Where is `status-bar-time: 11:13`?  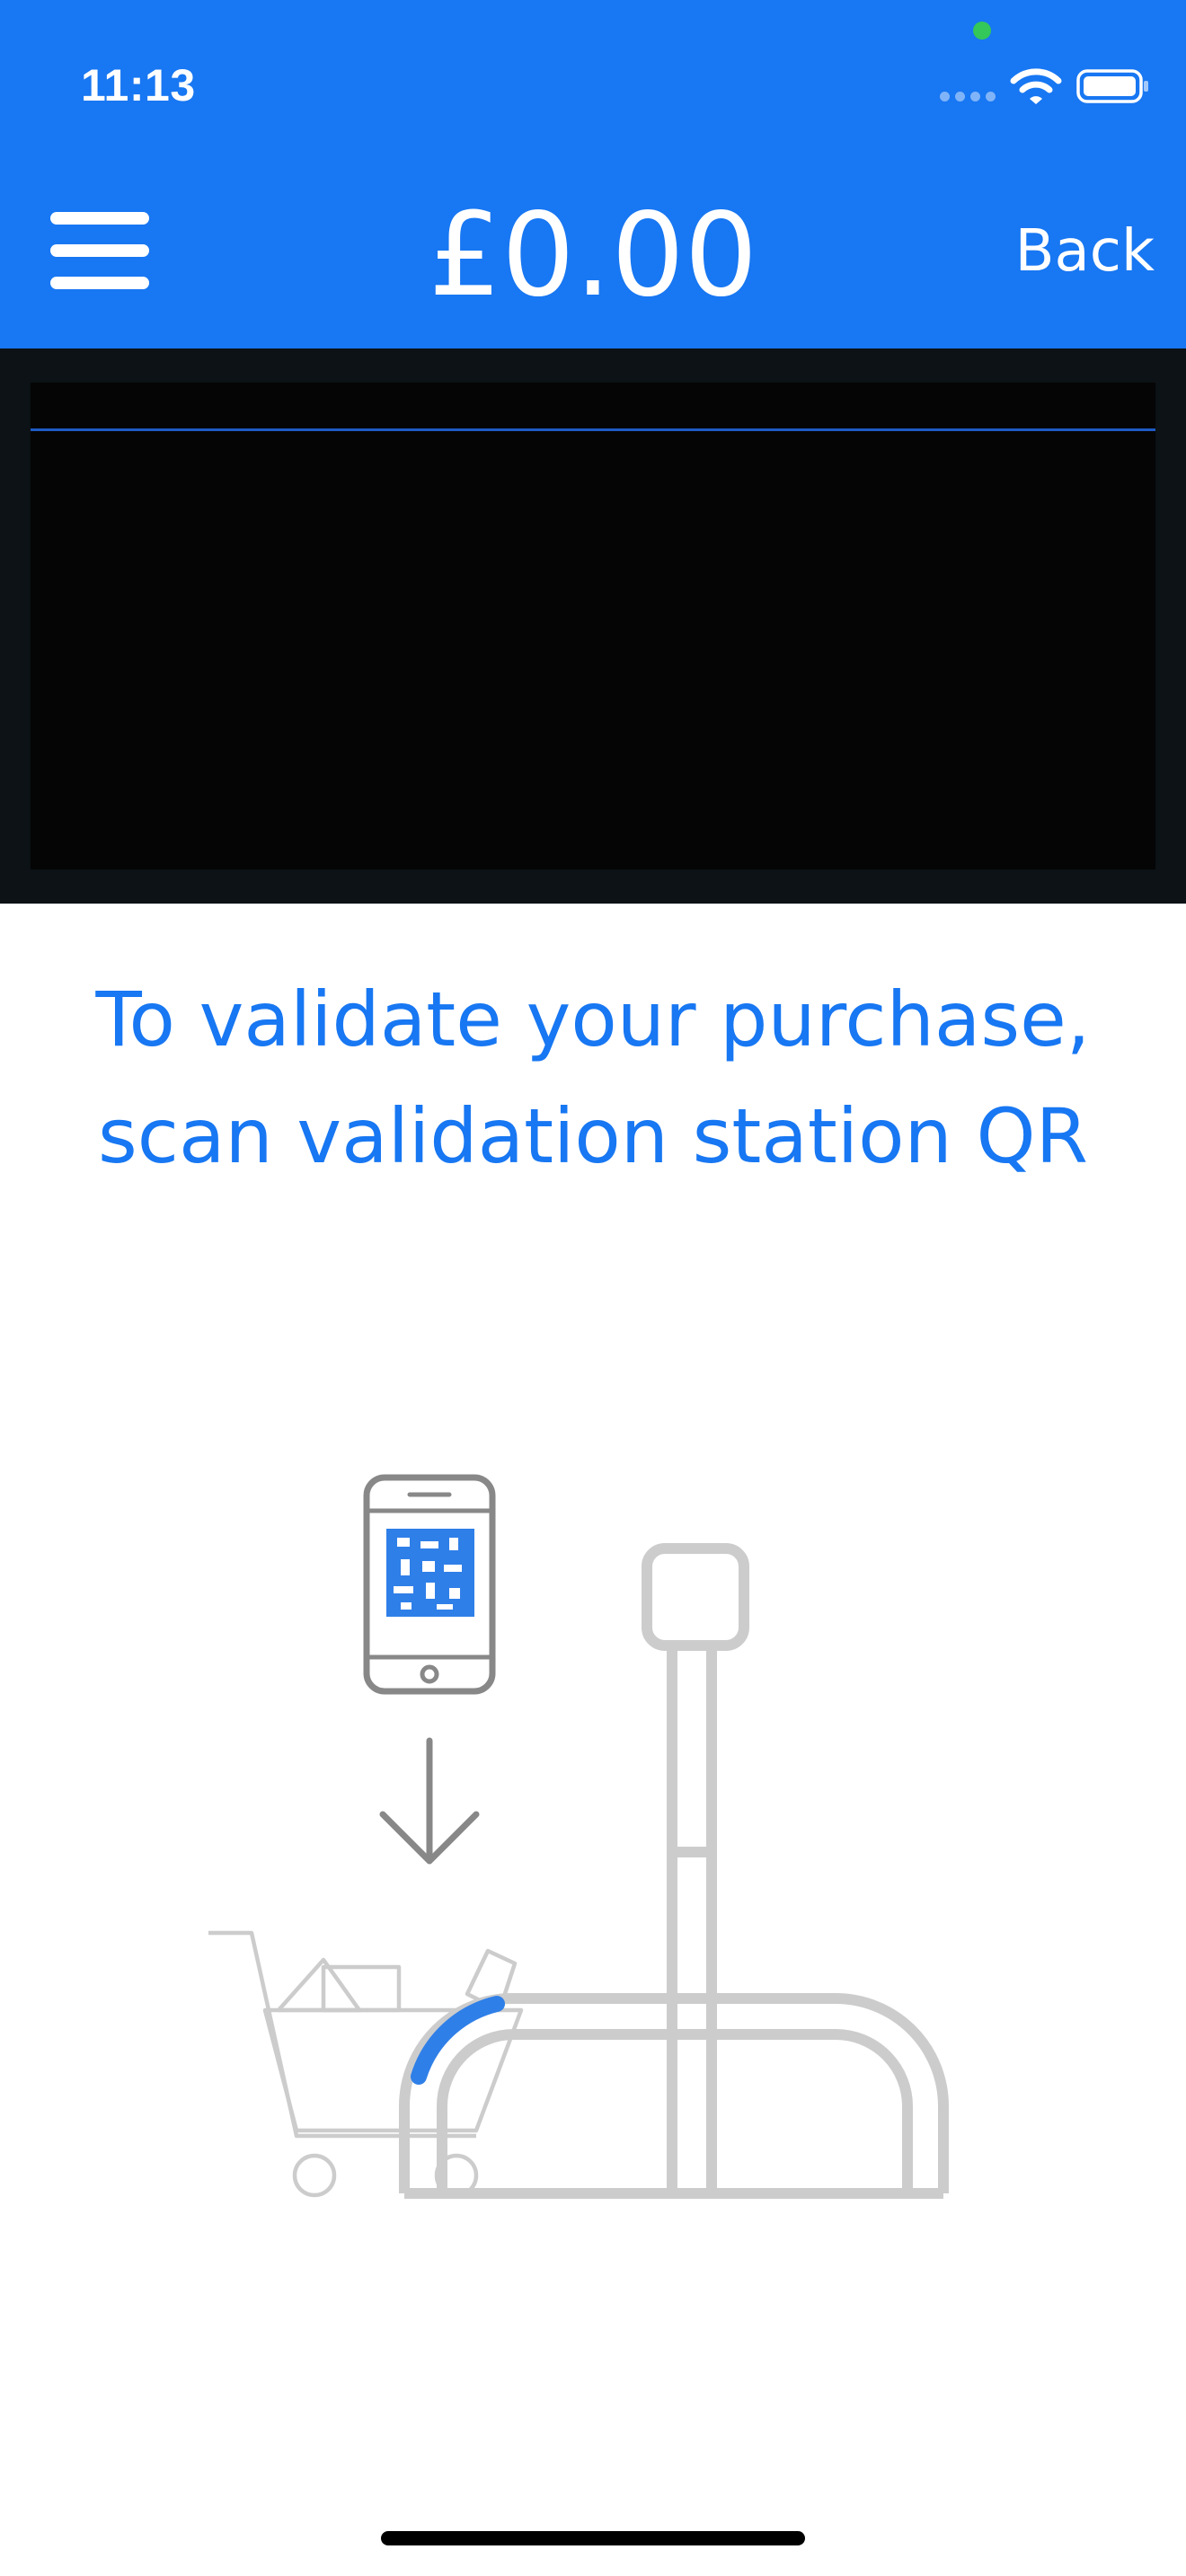
status-bar-time: 11:13 is located at coordinates (138, 85).